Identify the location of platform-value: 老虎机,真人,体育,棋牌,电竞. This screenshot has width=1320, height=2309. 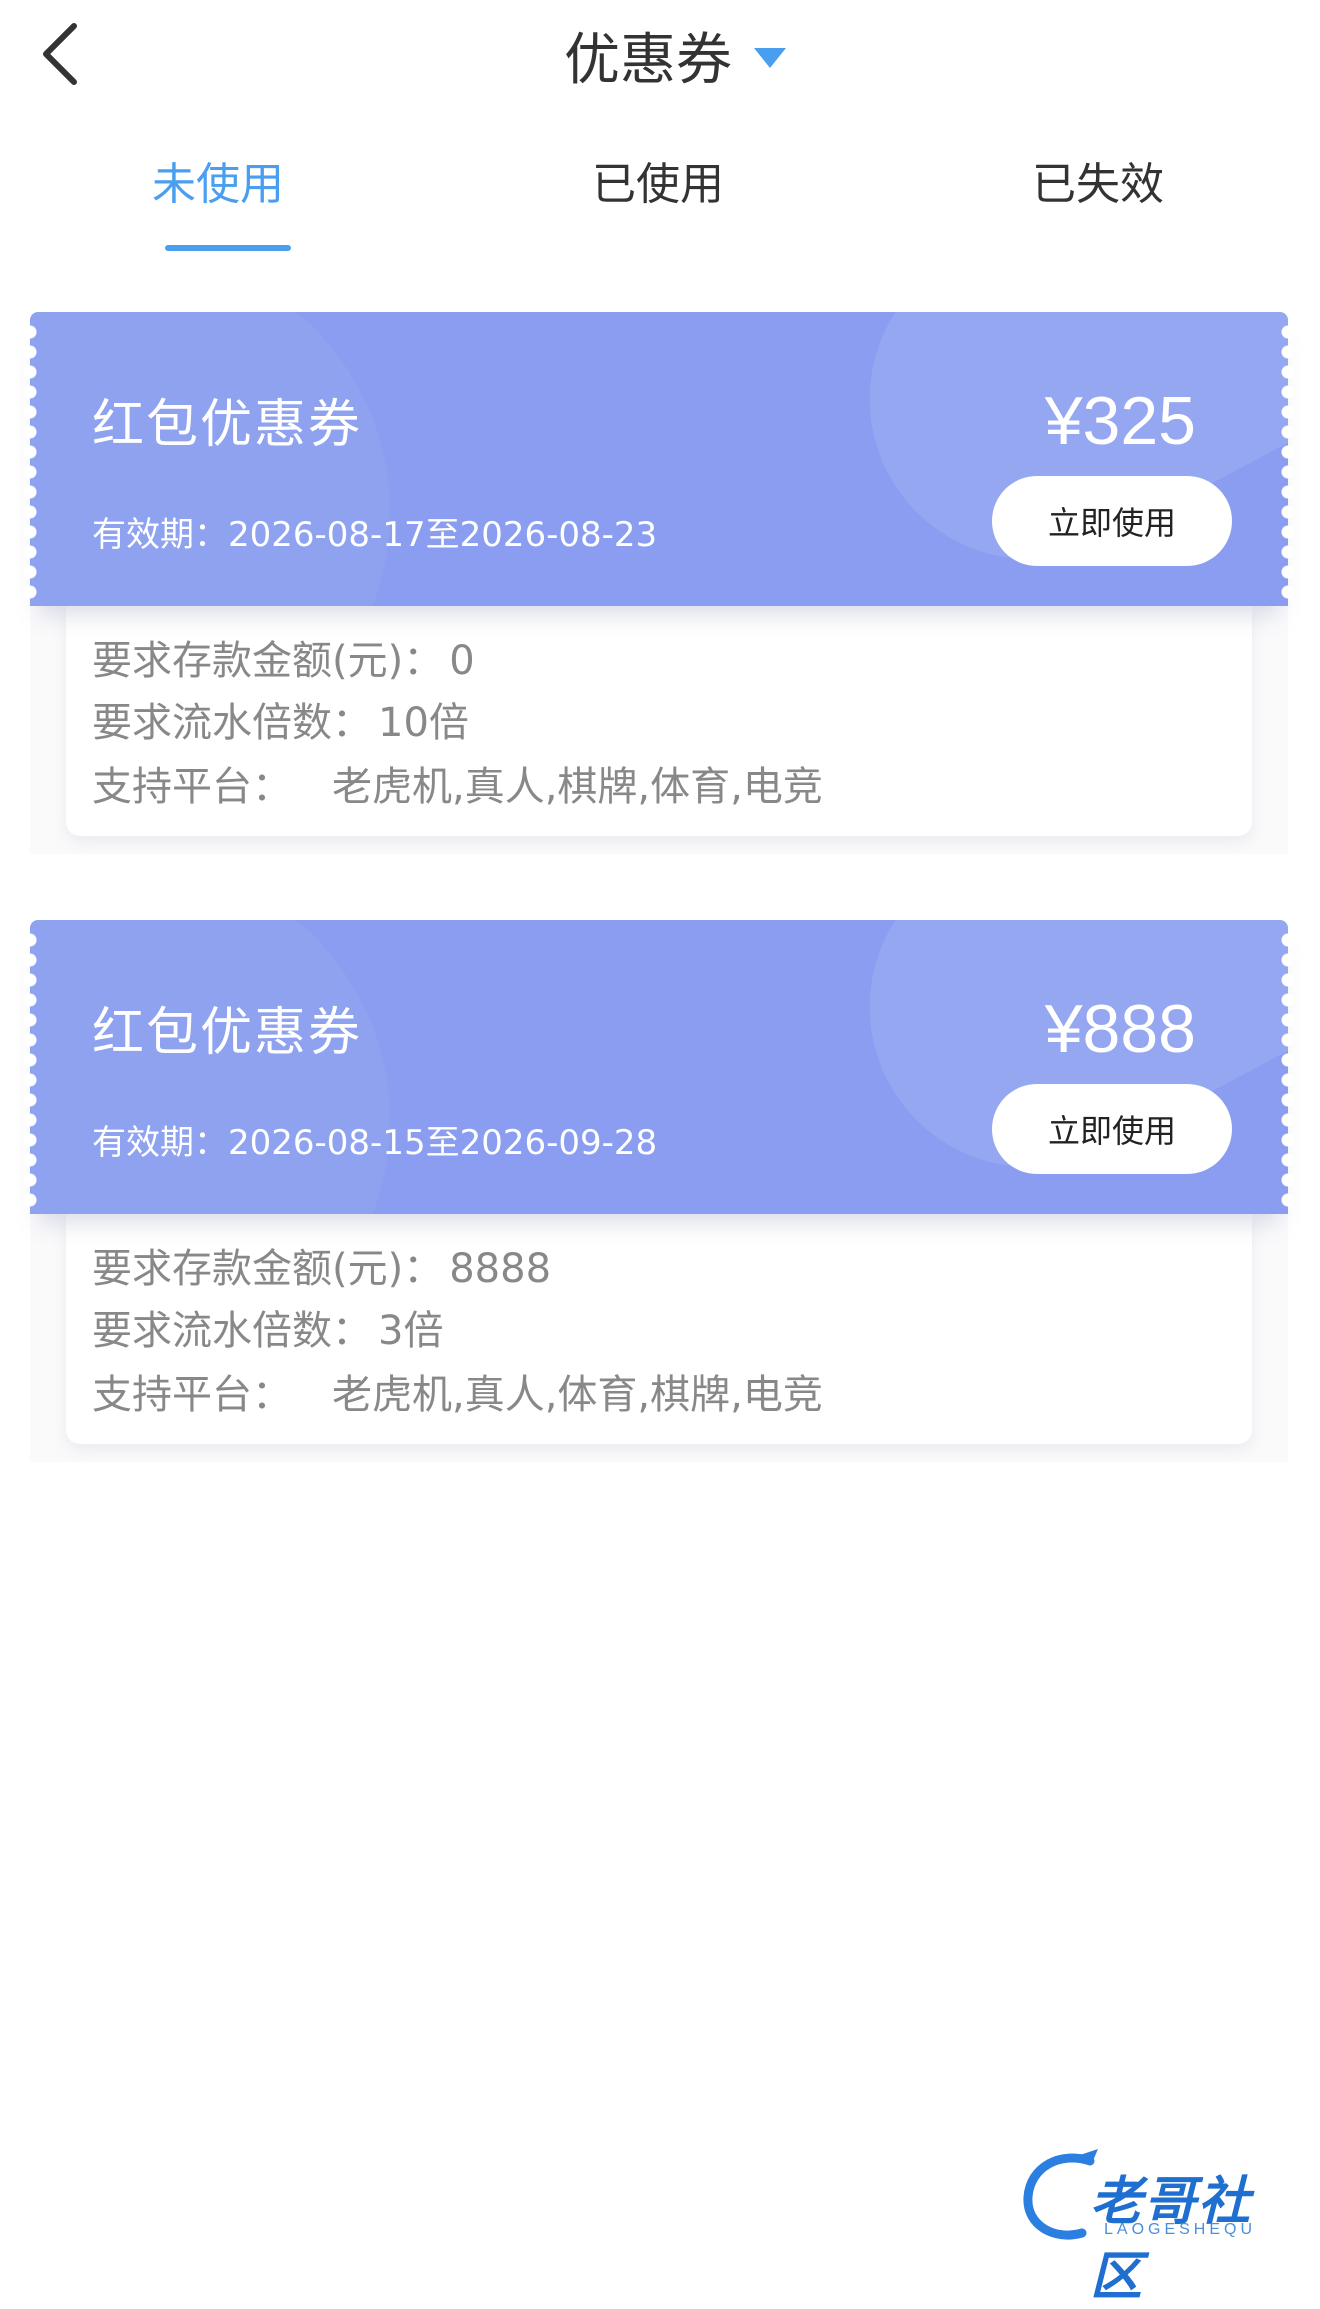
(577, 1395).